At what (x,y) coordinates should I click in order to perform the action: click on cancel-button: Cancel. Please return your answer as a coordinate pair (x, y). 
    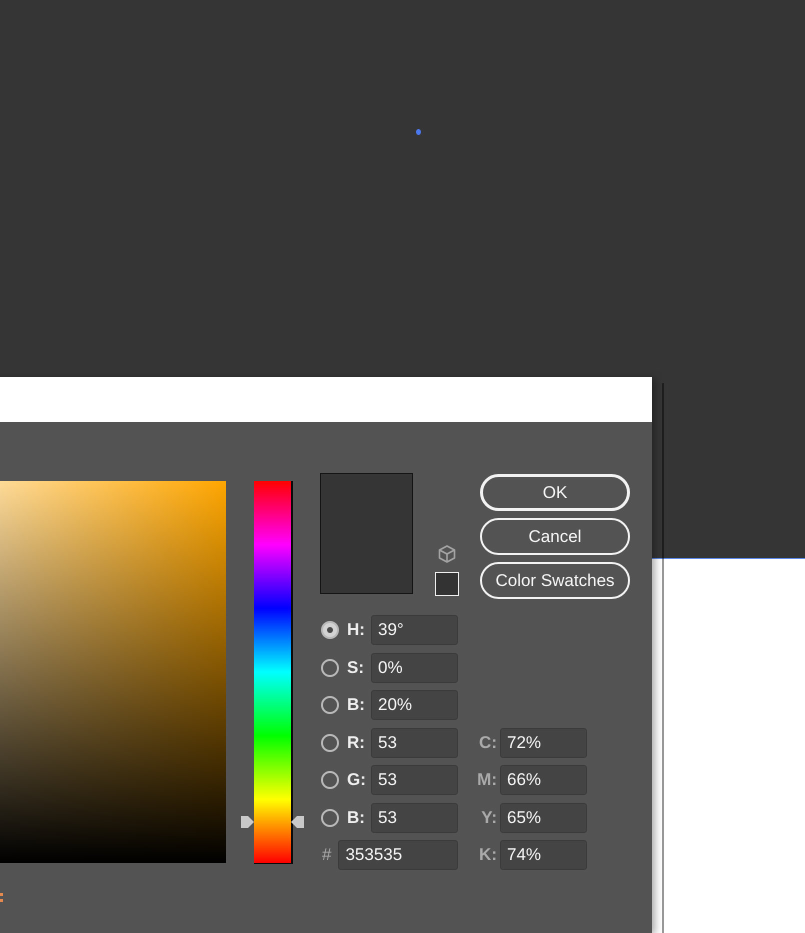
    Looking at the image, I should click on (555, 536).